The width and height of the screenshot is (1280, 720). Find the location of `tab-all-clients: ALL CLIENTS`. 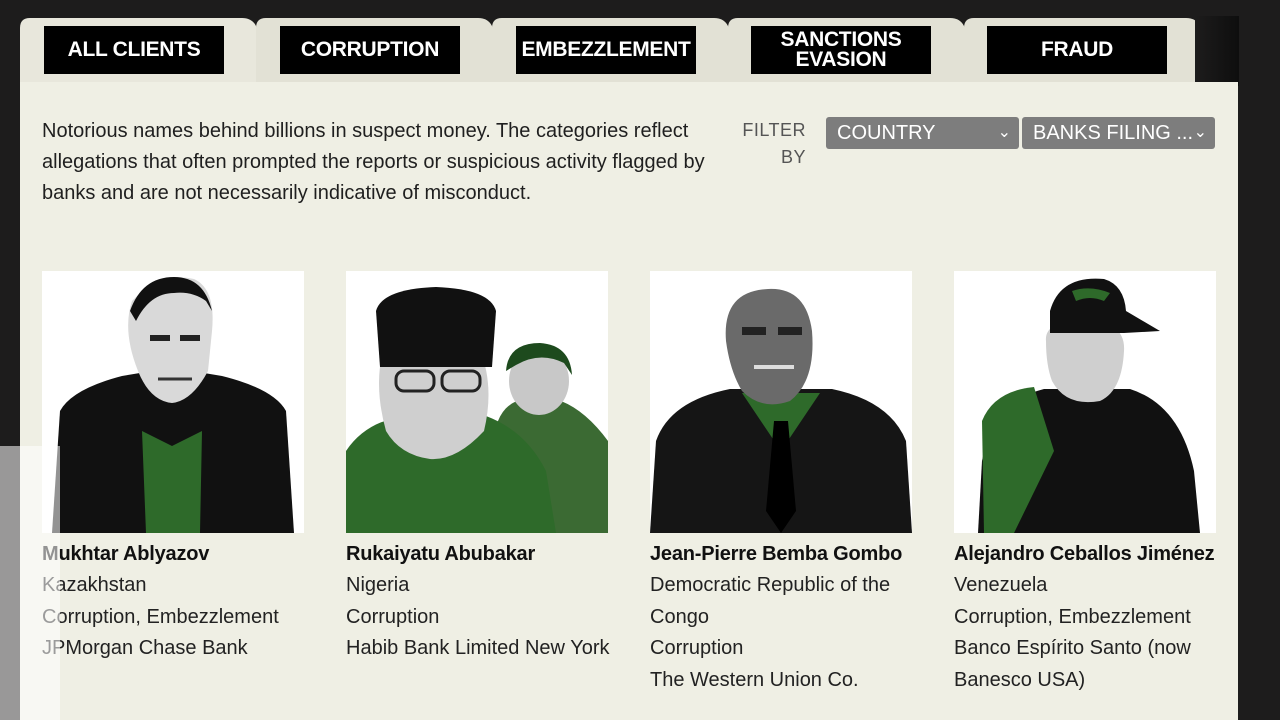

tab-all-clients: ALL CLIENTS is located at coordinates (134, 50).